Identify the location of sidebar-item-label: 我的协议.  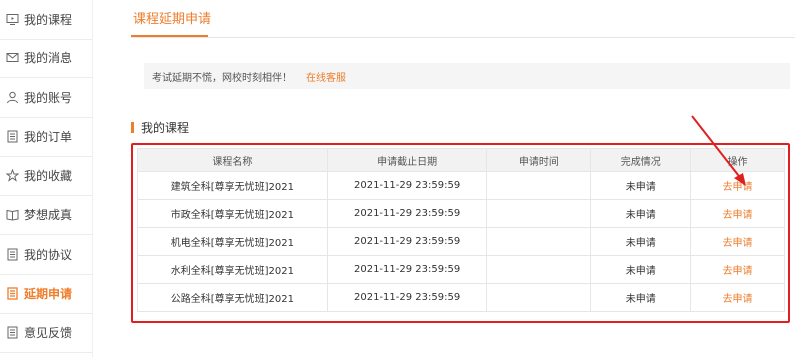
(48, 255).